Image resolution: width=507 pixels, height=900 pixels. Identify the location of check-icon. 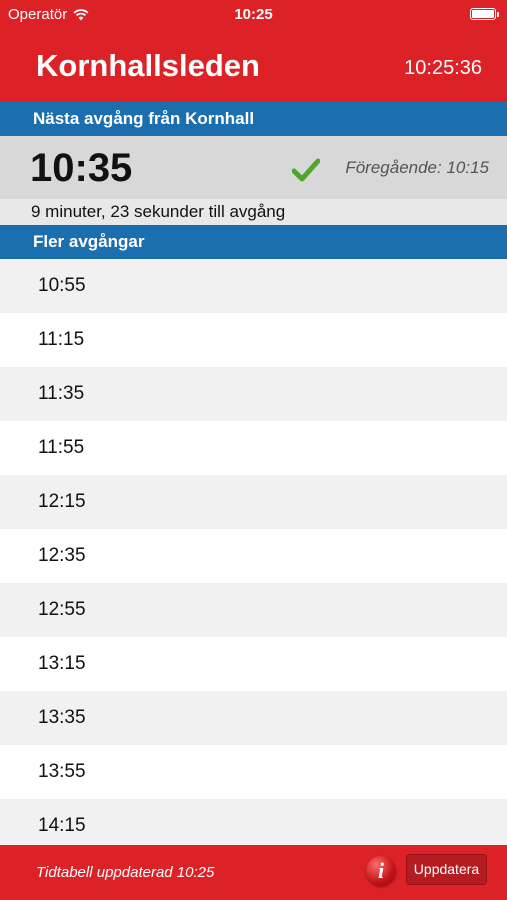
(306, 170).